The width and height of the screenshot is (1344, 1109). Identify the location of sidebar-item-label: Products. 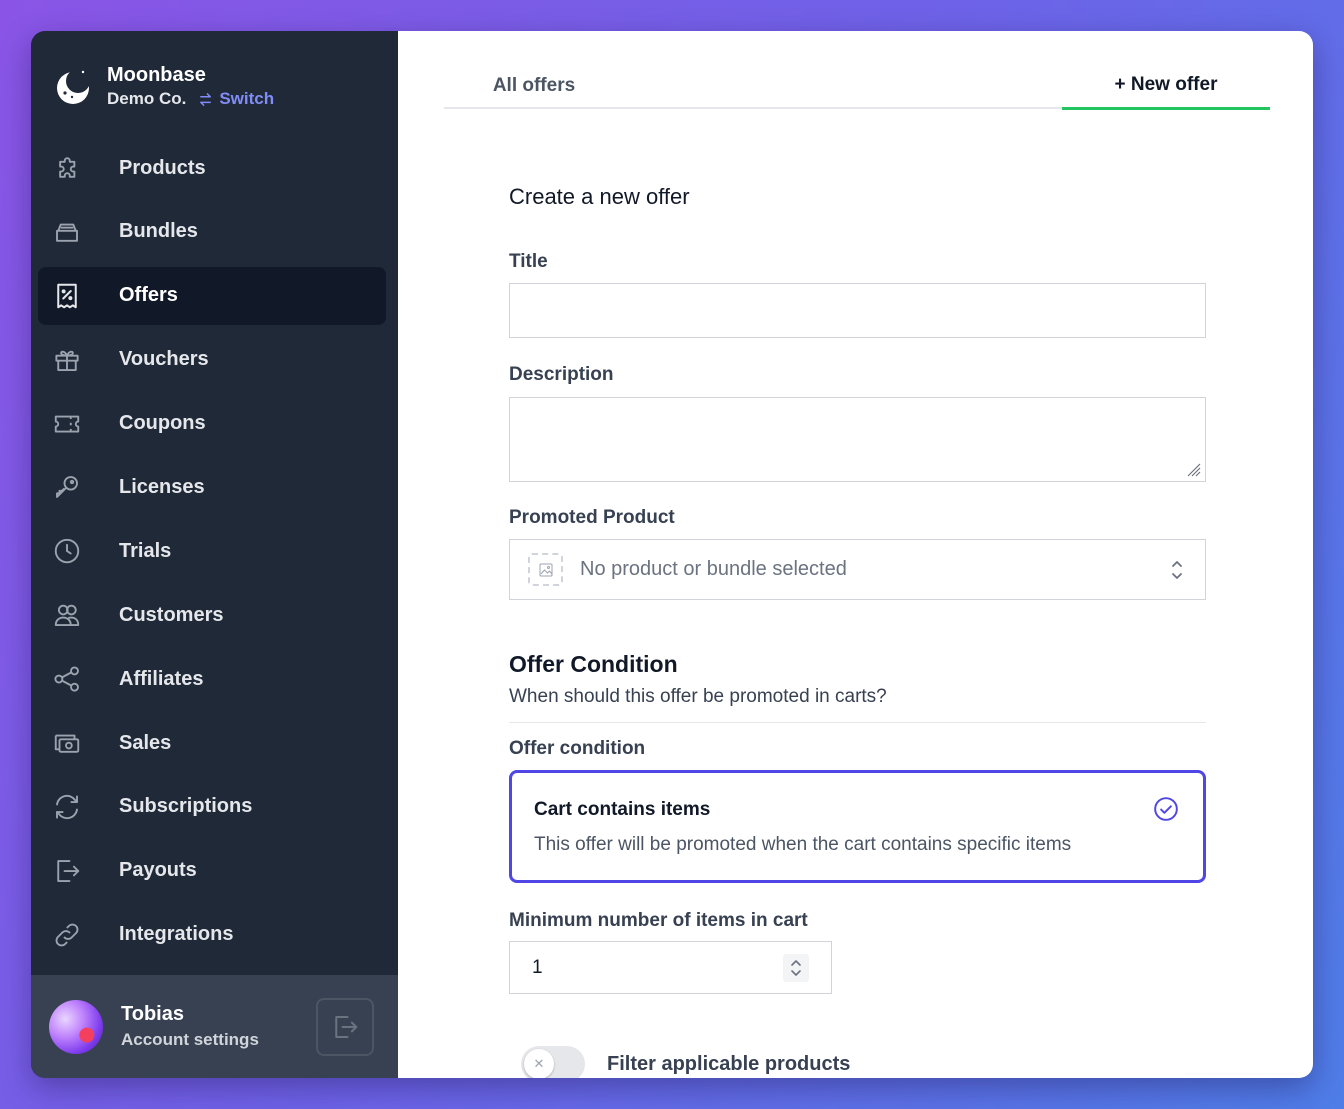
(162, 167).